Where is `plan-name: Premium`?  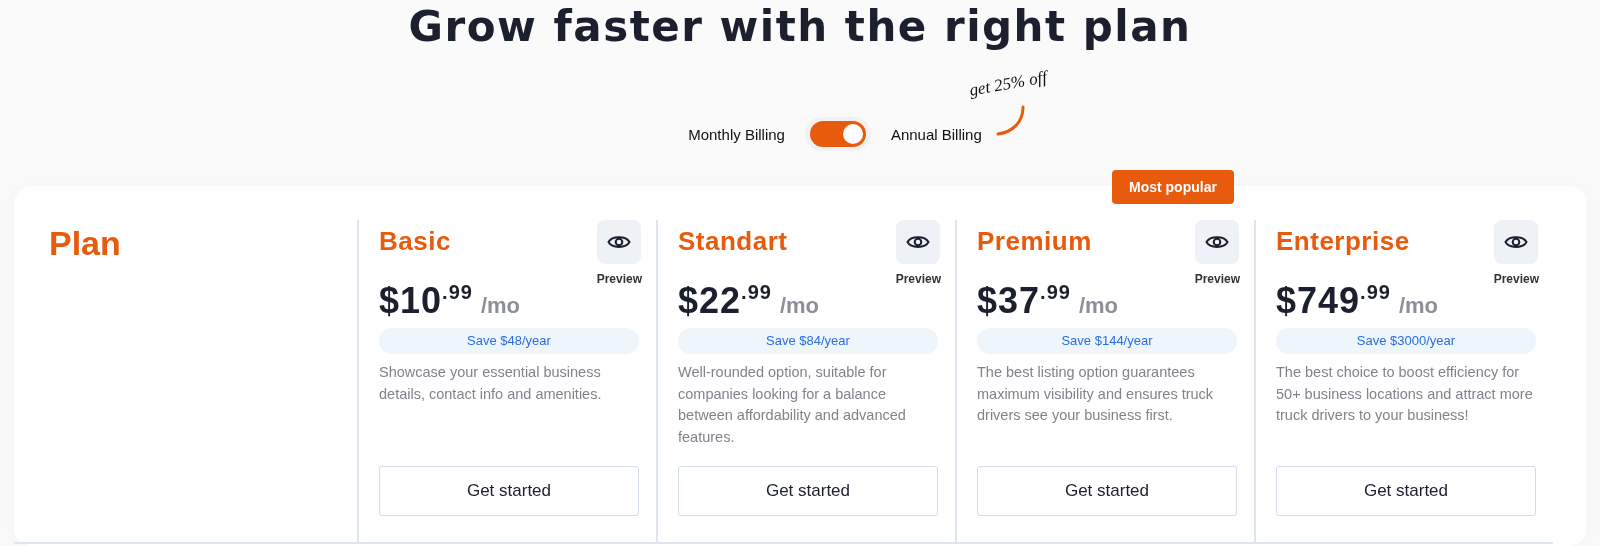 plan-name: Premium is located at coordinates (1034, 241).